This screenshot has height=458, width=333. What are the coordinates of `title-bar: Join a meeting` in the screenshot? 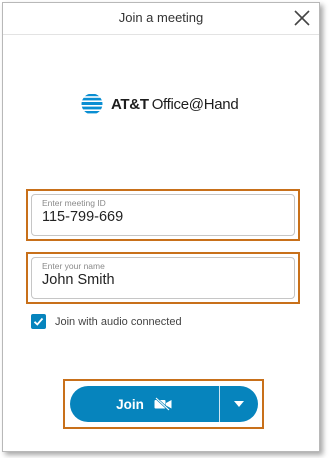 It's located at (161, 19).